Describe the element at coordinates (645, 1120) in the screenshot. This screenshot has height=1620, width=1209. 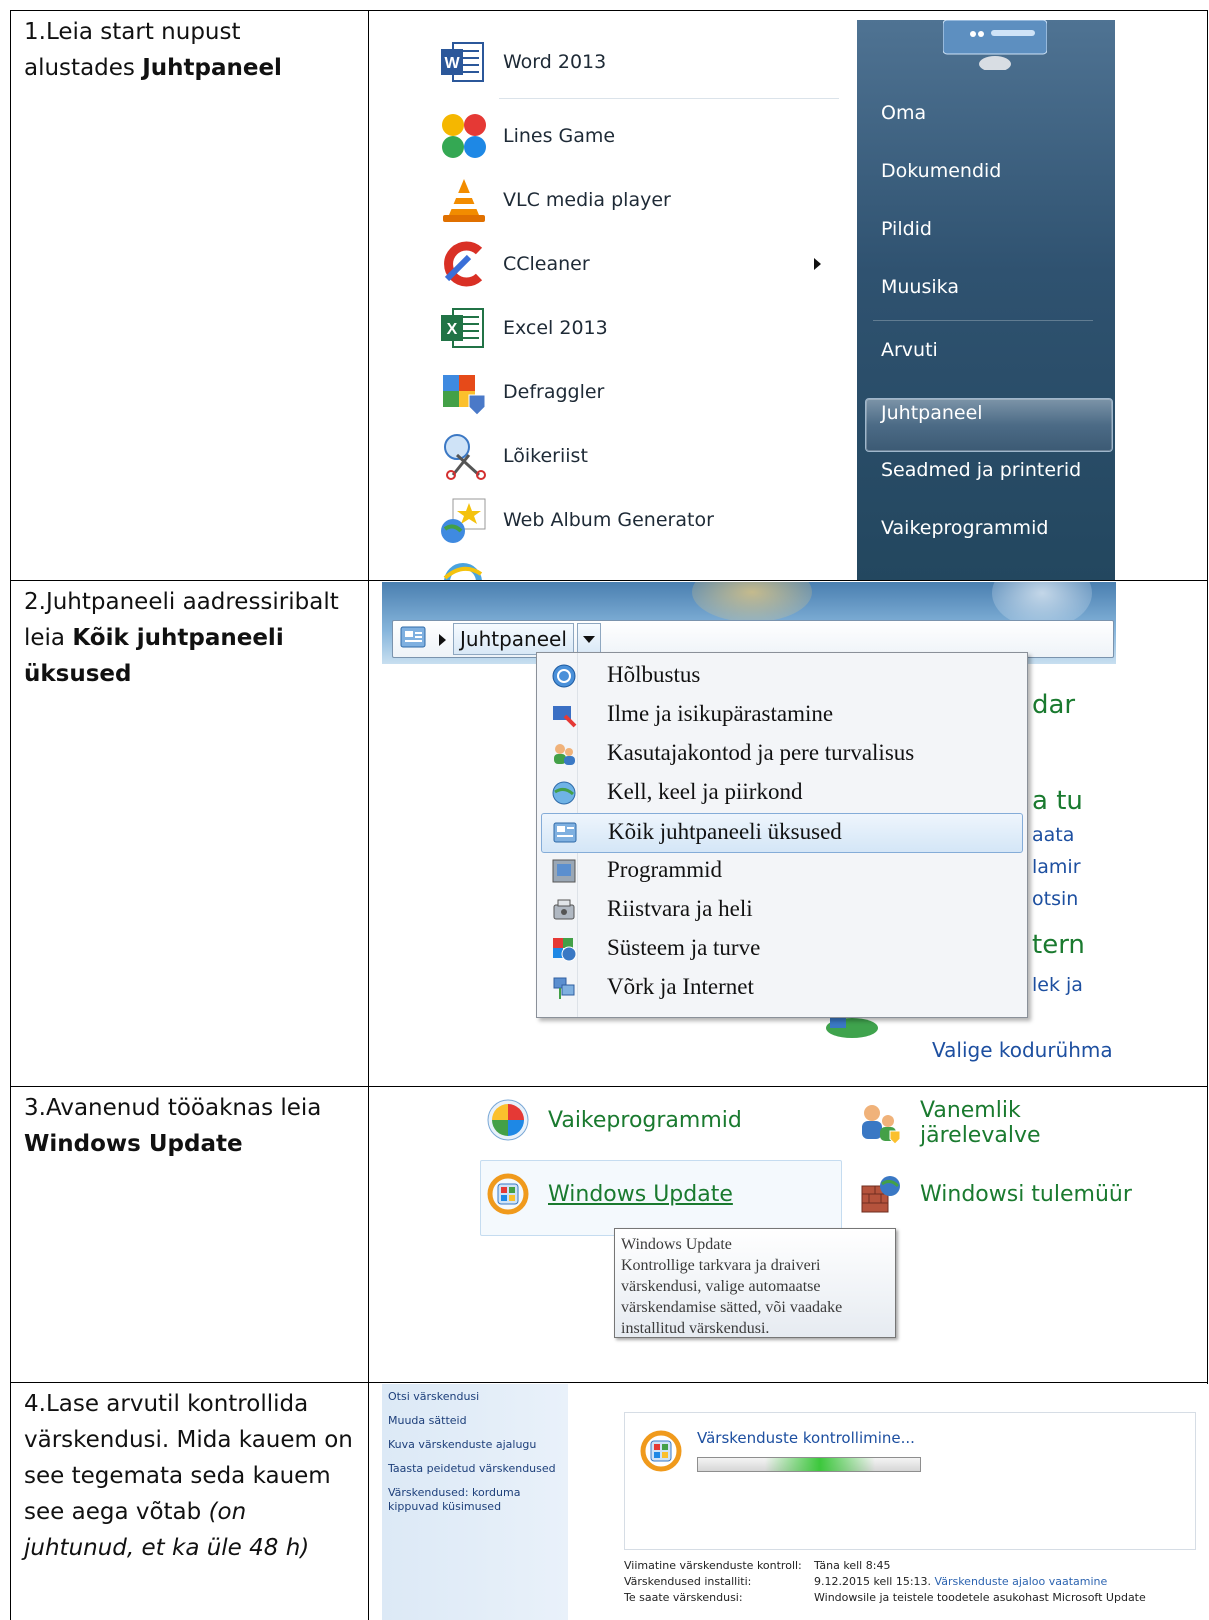
I see `cp-item-label: Vaikeprogrammid` at that location.